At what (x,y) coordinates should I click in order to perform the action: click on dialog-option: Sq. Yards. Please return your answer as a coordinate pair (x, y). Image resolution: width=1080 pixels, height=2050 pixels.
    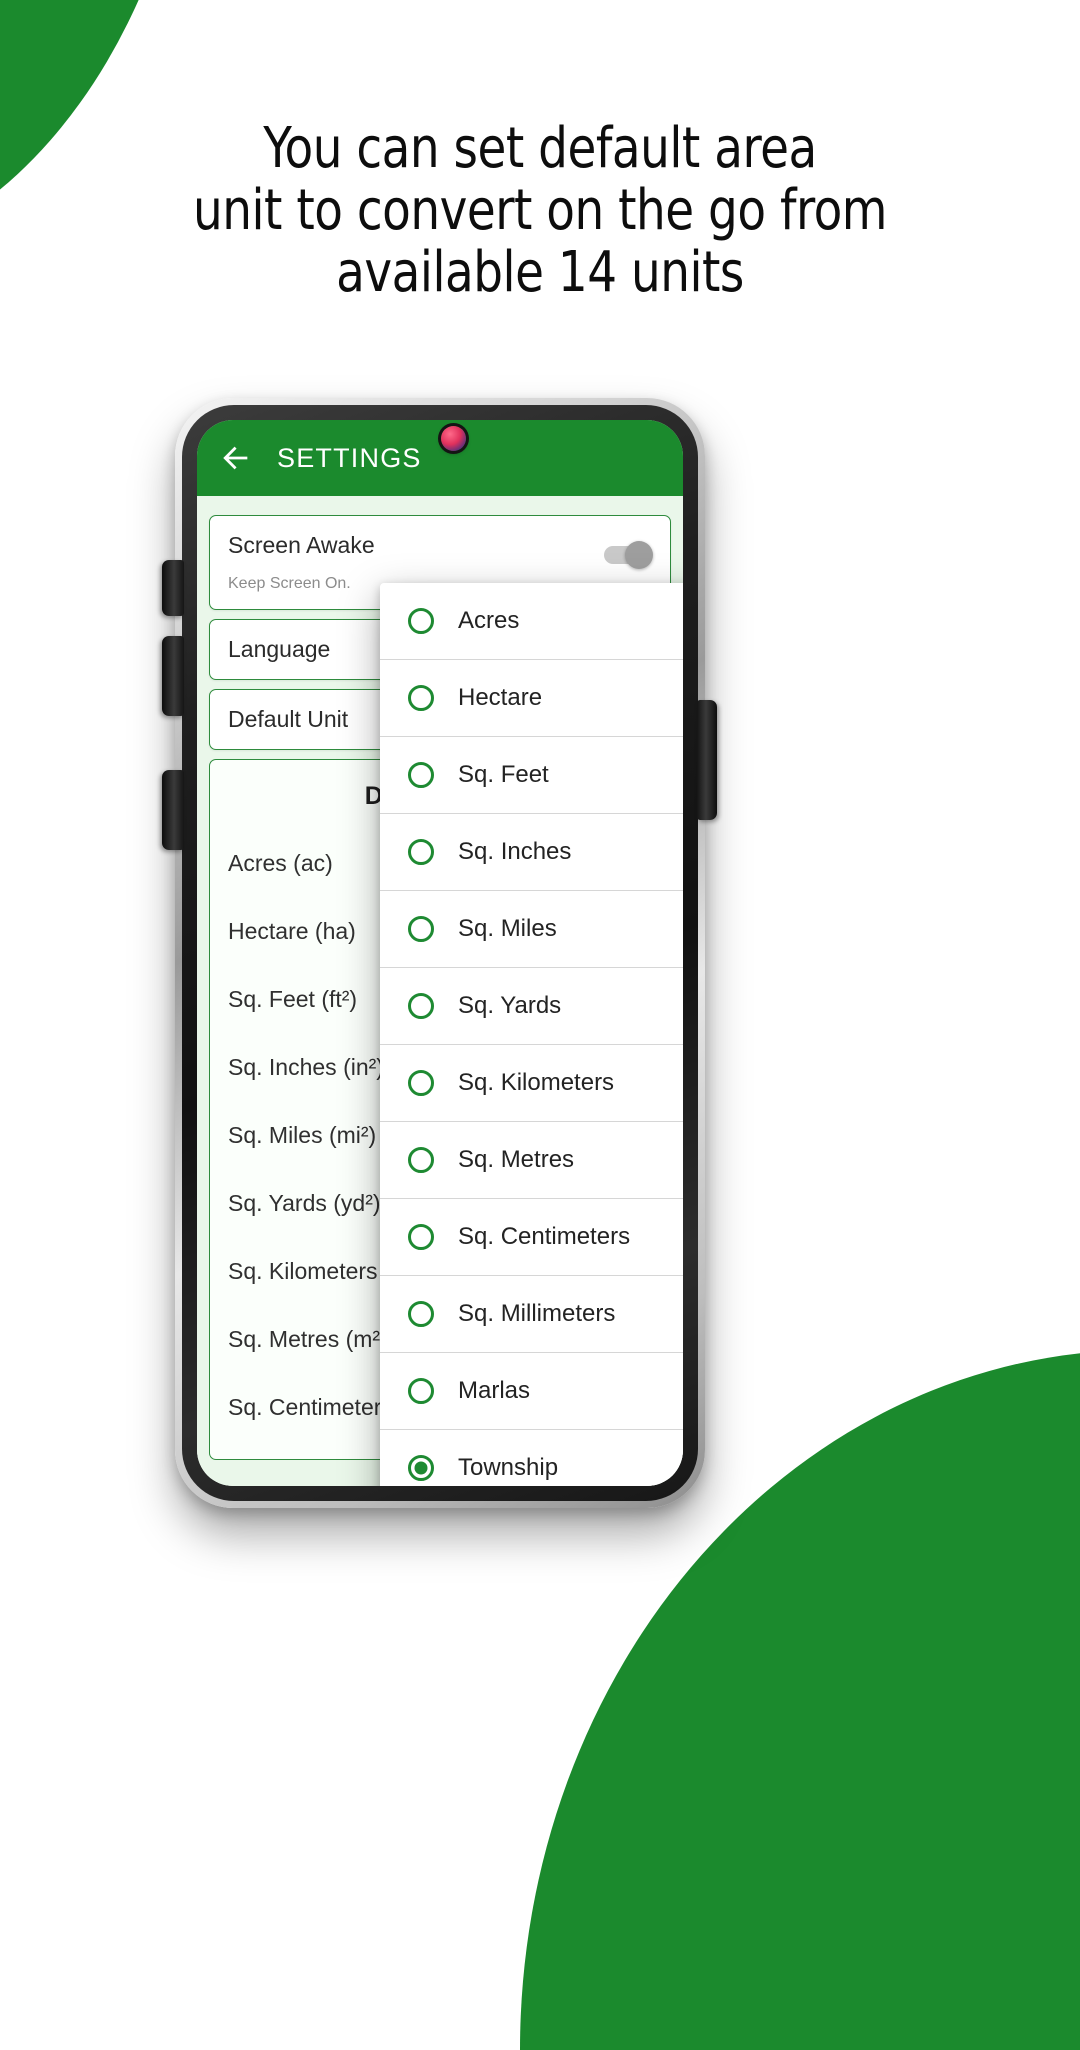
    Looking at the image, I should click on (531, 1006).